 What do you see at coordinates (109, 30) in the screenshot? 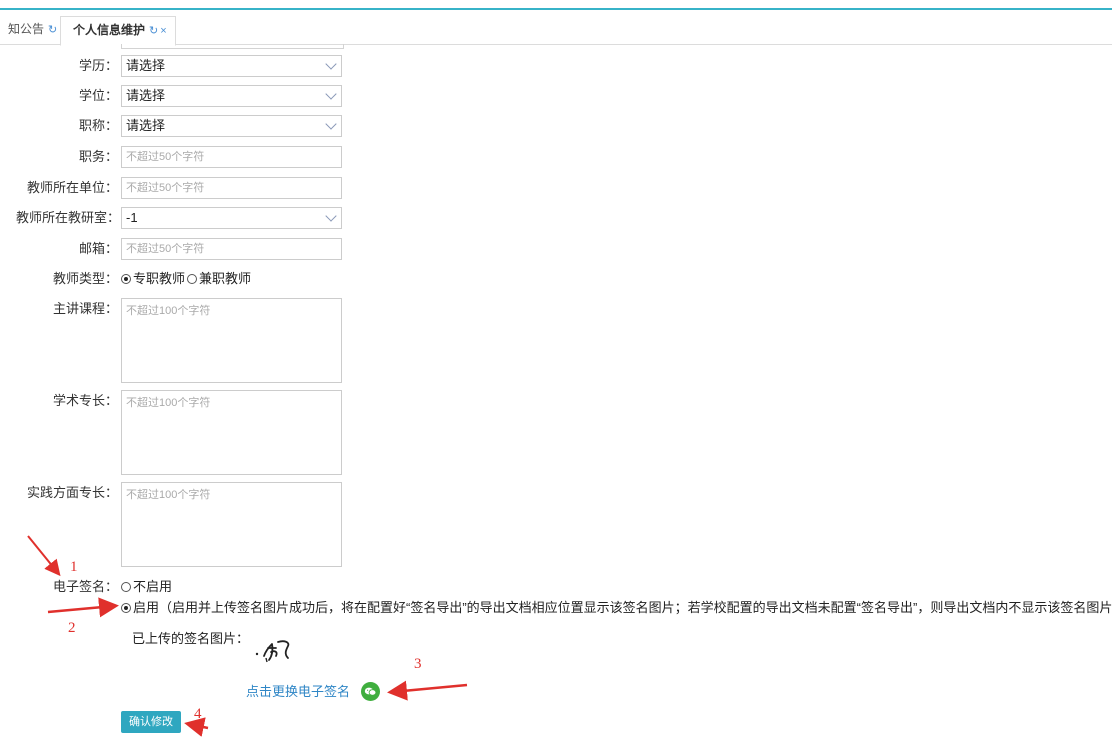
I see `tab-personal-info-label: 个人信息维护` at bounding box center [109, 30].